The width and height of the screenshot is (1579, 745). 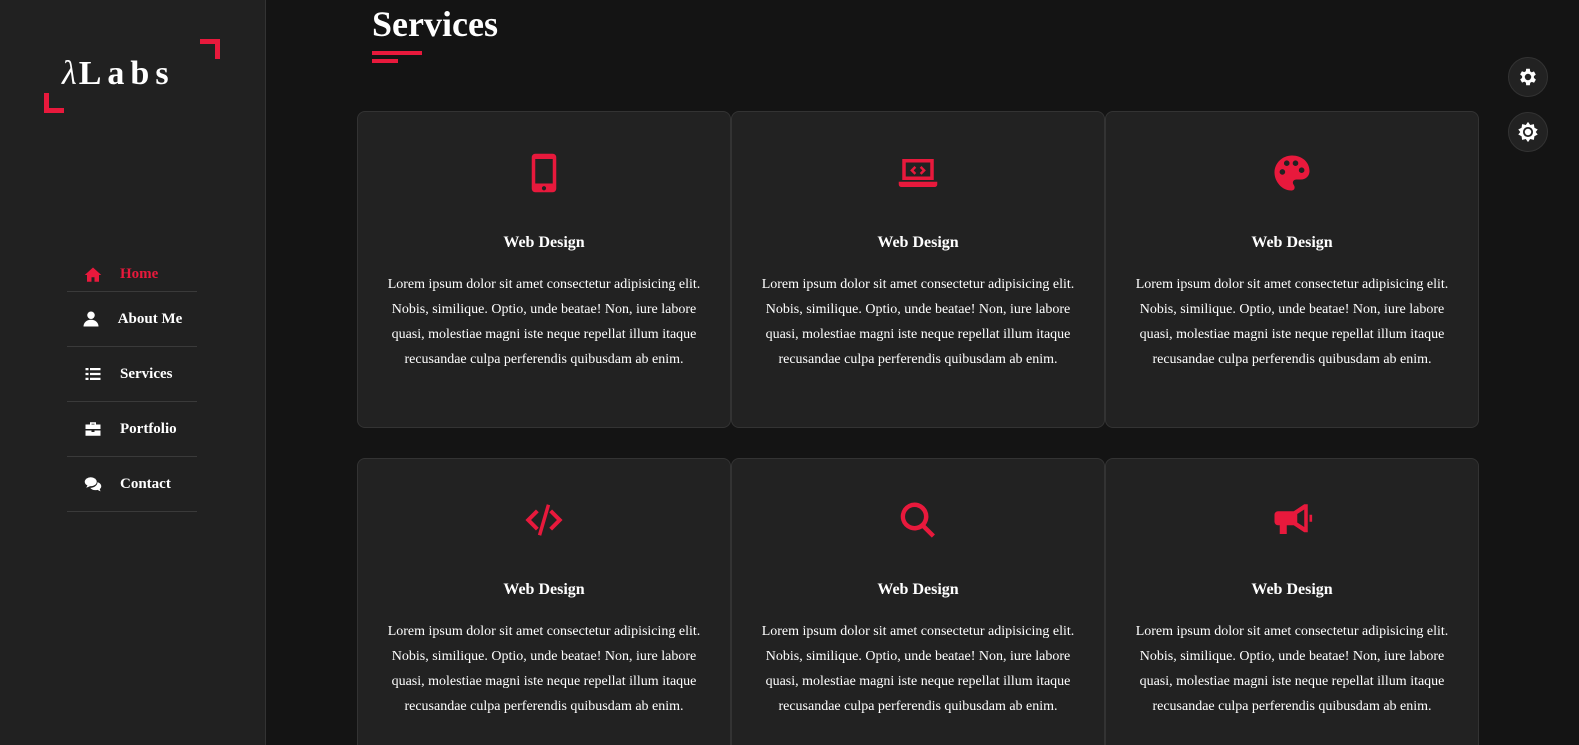 I want to click on sun-icon, so click(x=1528, y=132).